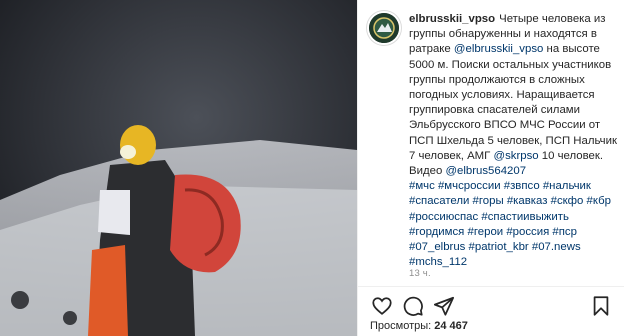  I want to click on comment-icon, so click(413, 306).